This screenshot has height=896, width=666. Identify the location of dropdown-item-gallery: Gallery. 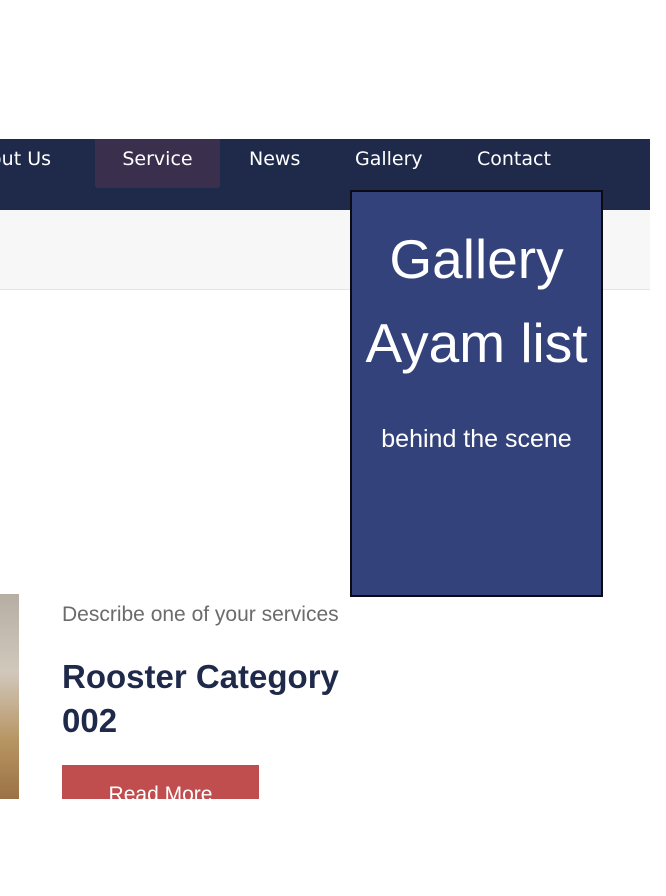
(476, 259).